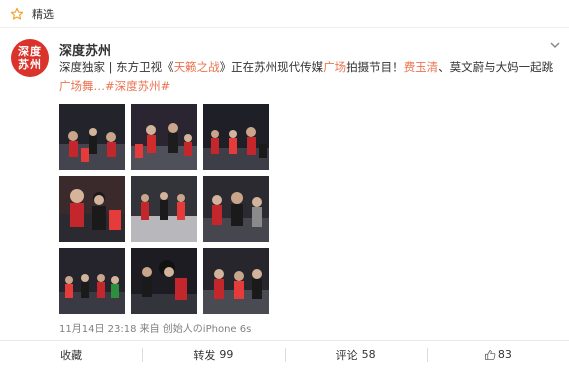 The image size is (569, 368). Describe the element at coordinates (504, 354) in the screenshot. I see `like-count: 83` at that location.